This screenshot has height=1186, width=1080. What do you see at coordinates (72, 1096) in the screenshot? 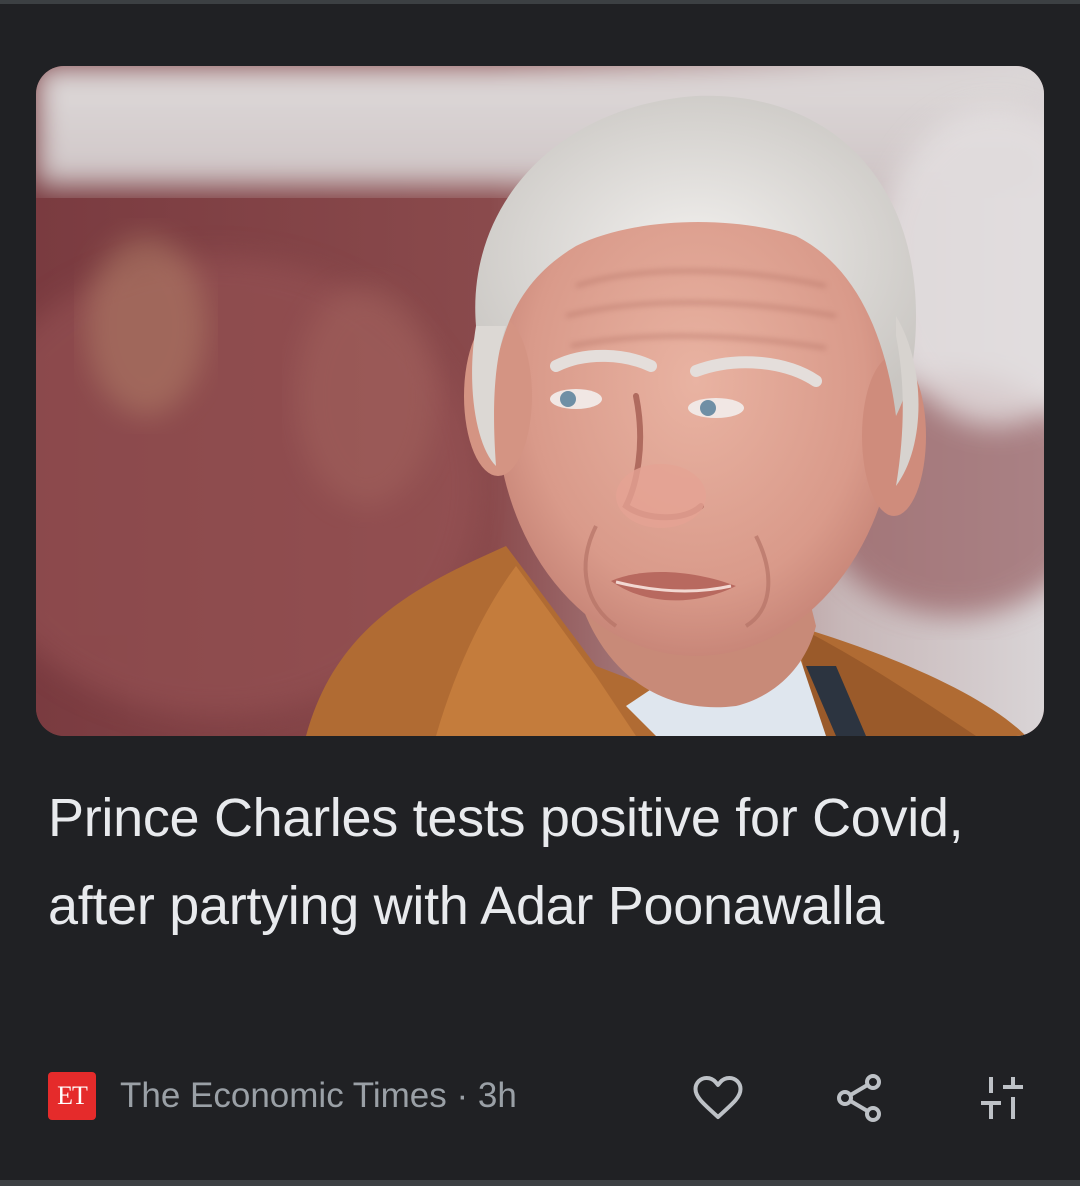
I see `source-logo: ET` at bounding box center [72, 1096].